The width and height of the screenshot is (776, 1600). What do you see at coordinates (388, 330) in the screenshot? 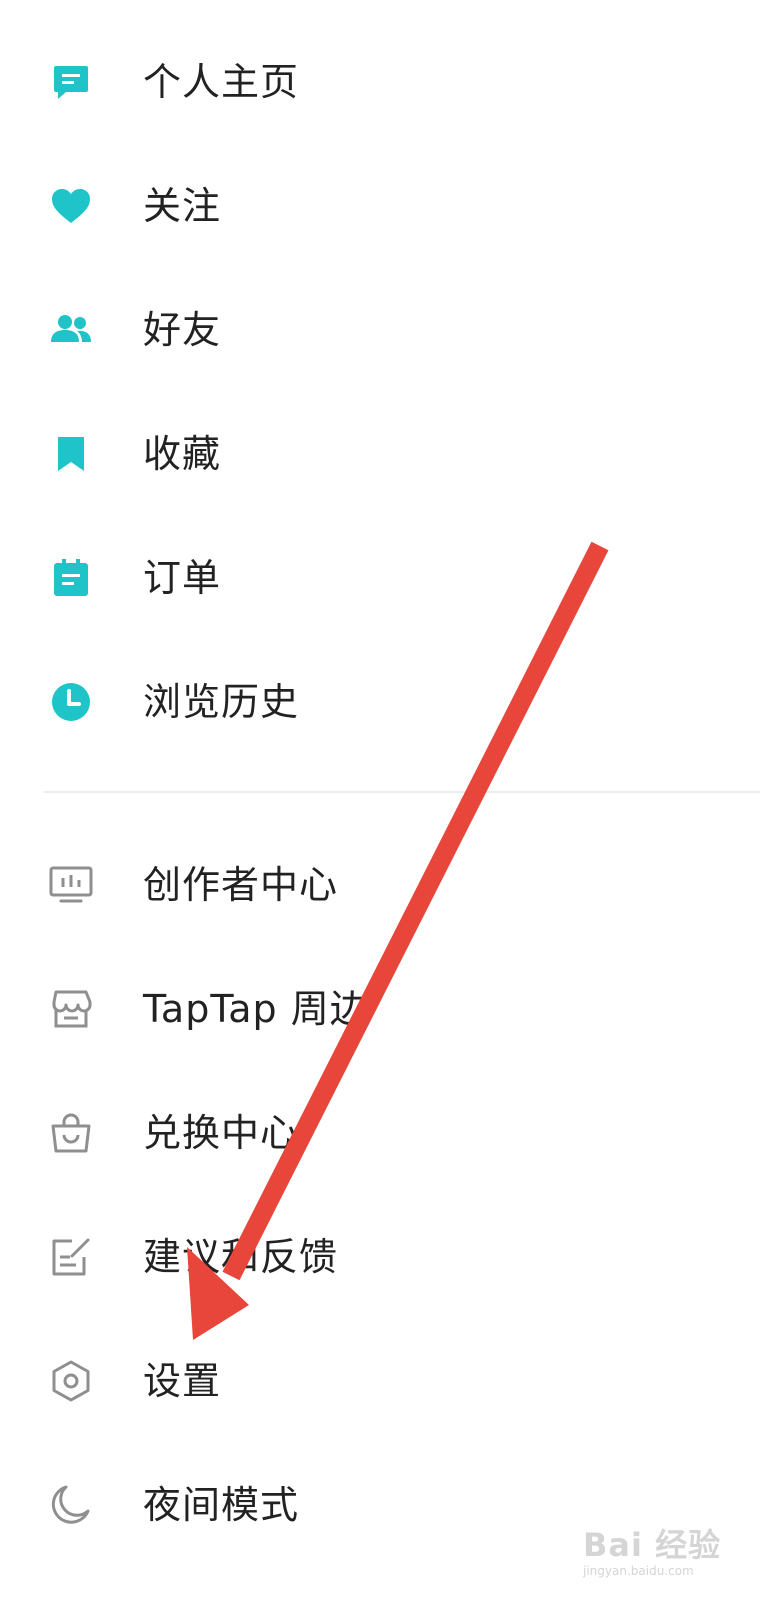
I see `menu-item-friends: 好友` at bounding box center [388, 330].